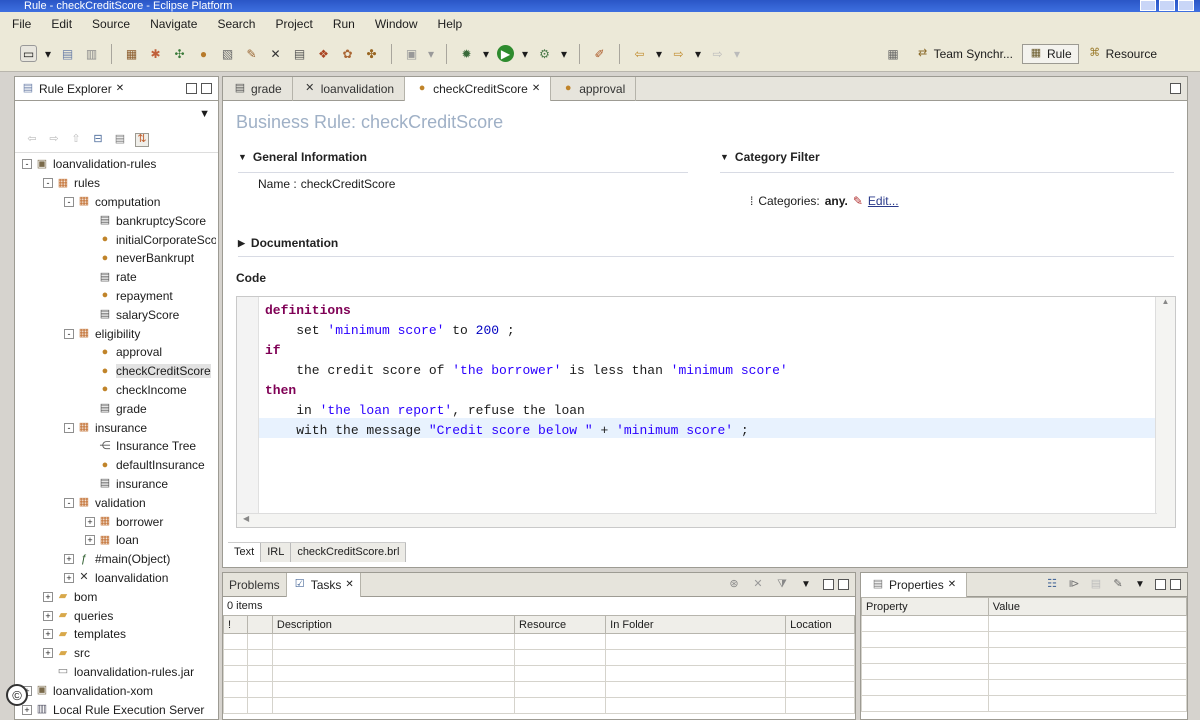 The width and height of the screenshot is (1200, 720). Describe the element at coordinates (697, 520) in the screenshot. I see `horizontal-scrollbar: ◀` at that location.